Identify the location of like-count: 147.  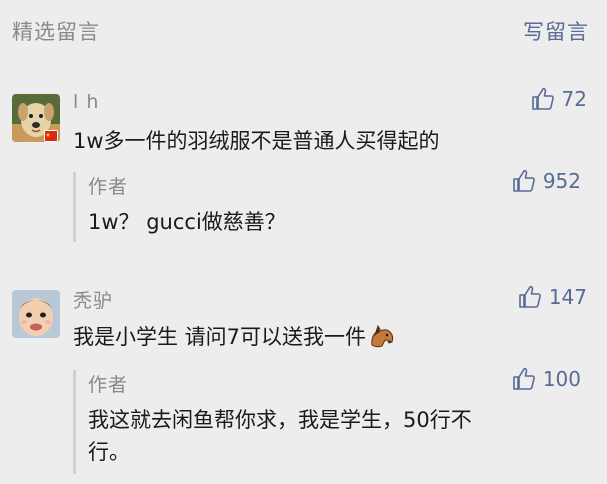
(567, 297).